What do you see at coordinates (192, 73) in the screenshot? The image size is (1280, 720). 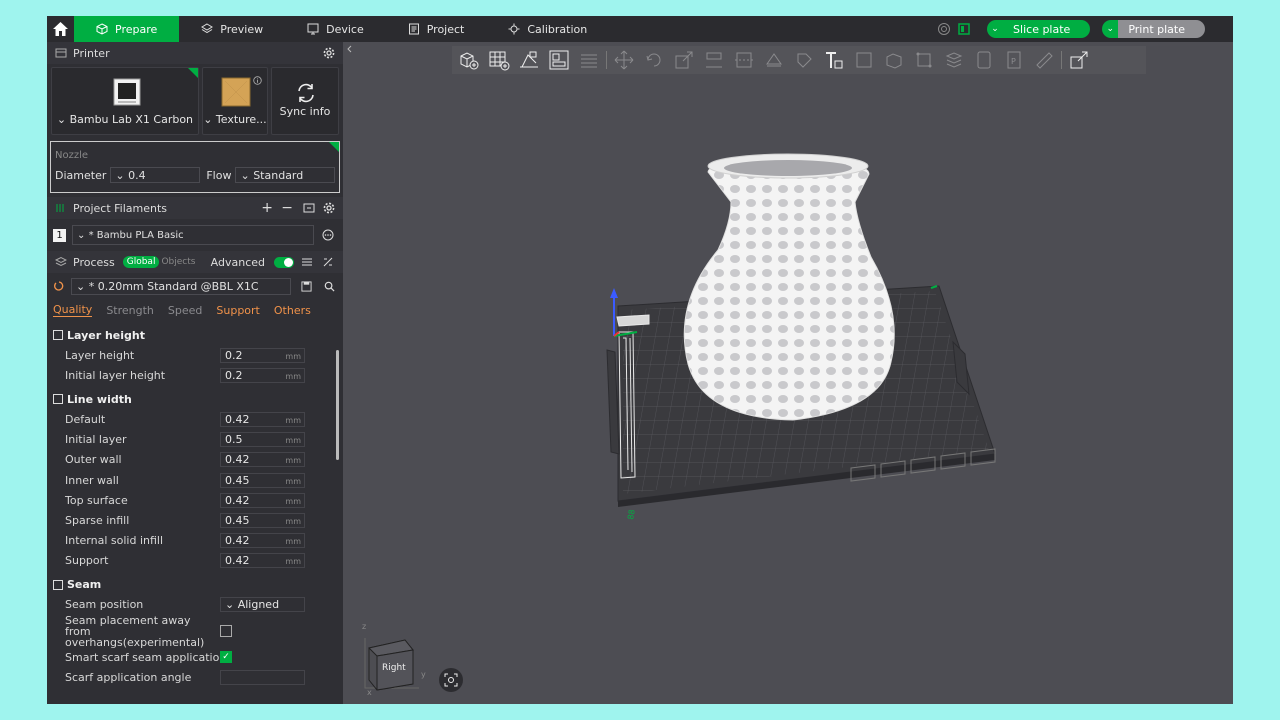 I see `selected-corner-icon` at bounding box center [192, 73].